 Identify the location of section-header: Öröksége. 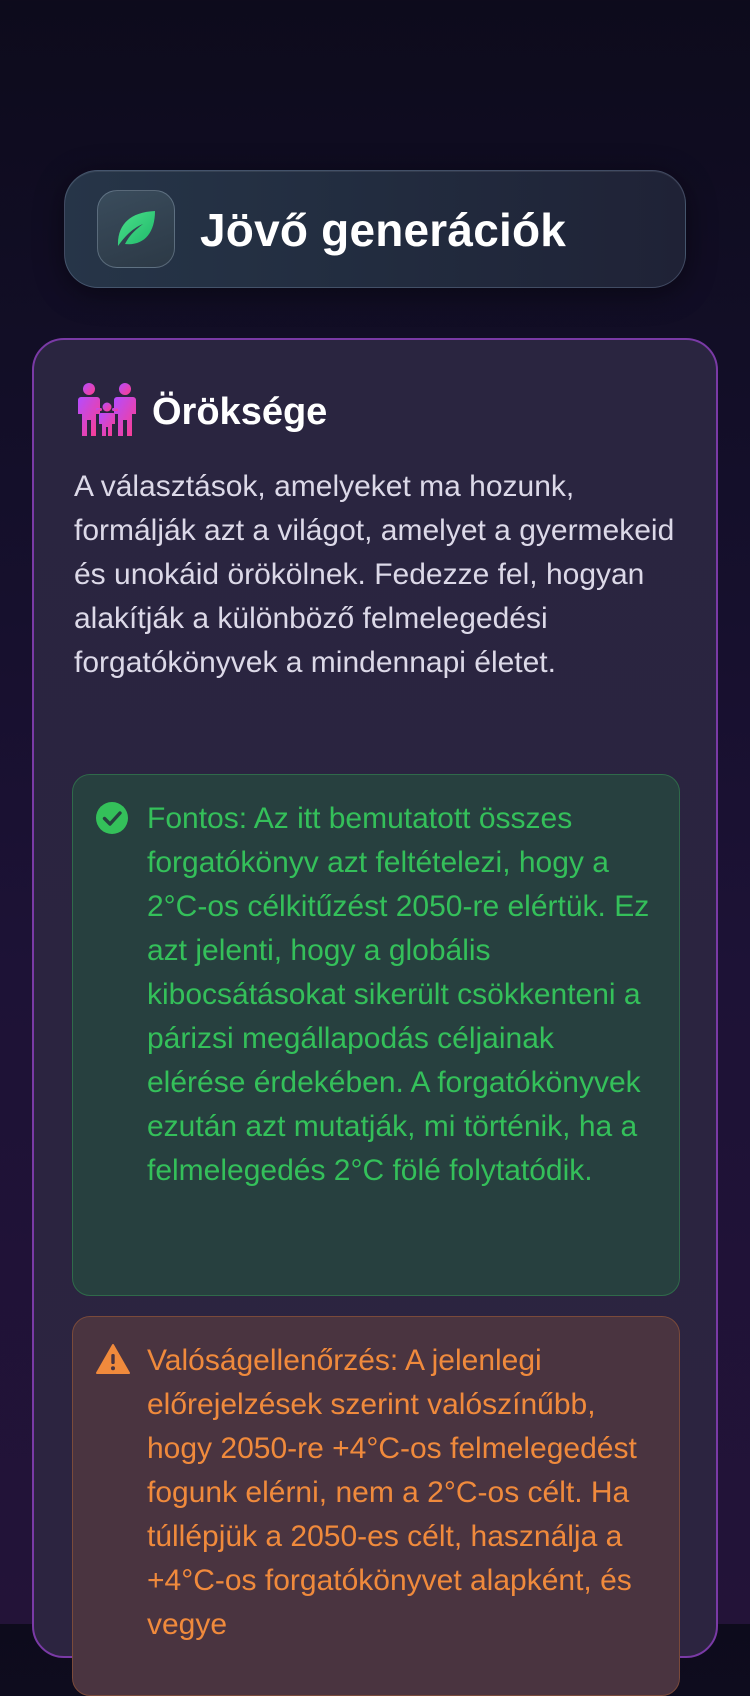
(201, 412).